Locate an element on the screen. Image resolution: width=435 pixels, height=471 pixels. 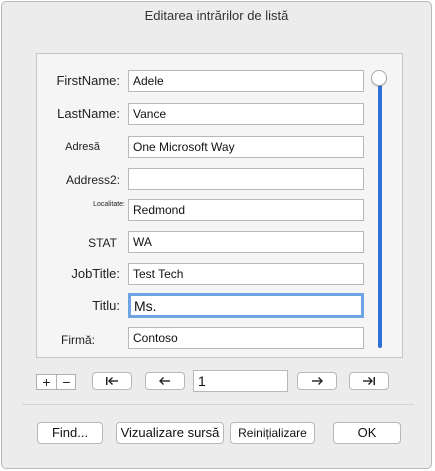
first-record-icon is located at coordinates (112, 381).